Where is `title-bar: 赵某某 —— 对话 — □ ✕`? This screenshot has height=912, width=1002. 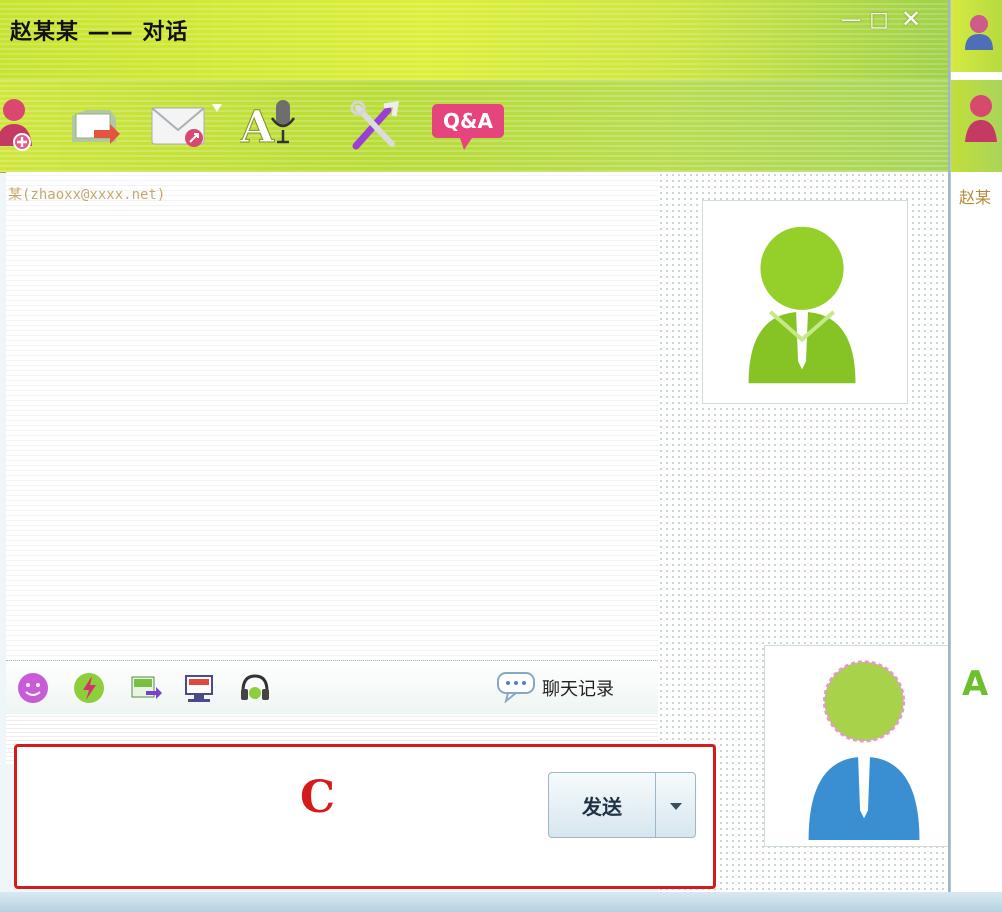
title-bar: 赵某某 —— 对话 — □ ✕ is located at coordinates (474, 40).